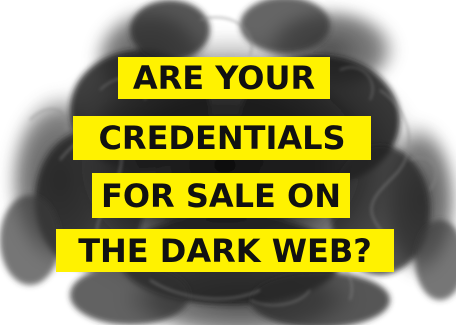 The image size is (456, 325). Describe the element at coordinates (225, 250) in the screenshot. I see `headline-line-4: THE DARK WEB?` at that location.